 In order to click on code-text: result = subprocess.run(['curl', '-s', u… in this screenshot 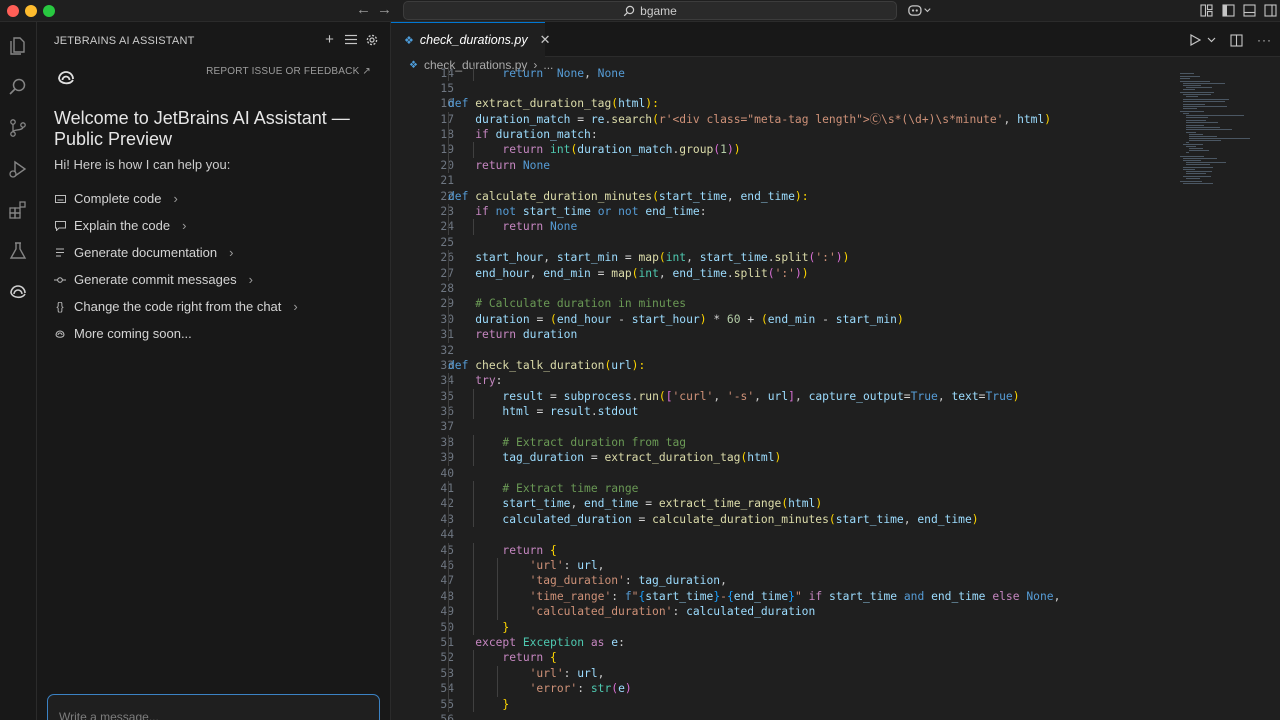, I will do `click(733, 396)`.